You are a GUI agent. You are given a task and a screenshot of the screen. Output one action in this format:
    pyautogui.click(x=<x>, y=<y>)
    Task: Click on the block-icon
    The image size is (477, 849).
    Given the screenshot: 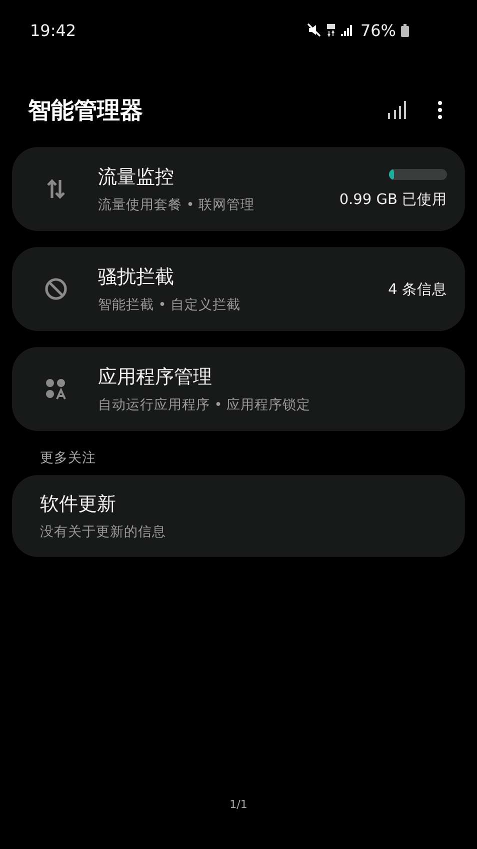 What is the action you would take?
    pyautogui.click(x=56, y=289)
    